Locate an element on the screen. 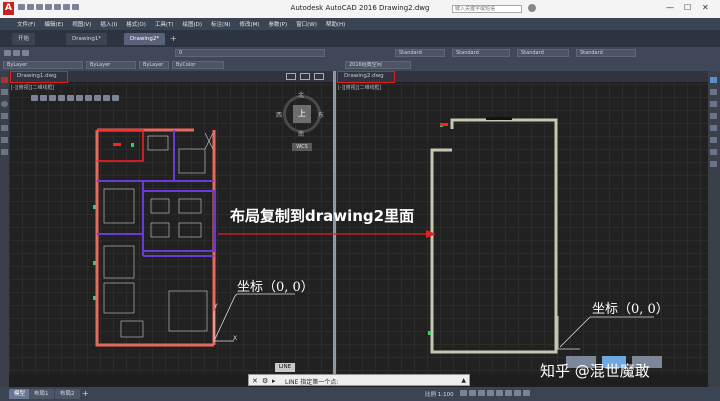 The height and width of the screenshot is (401, 720). add-layout-button: + is located at coordinates (85, 393).